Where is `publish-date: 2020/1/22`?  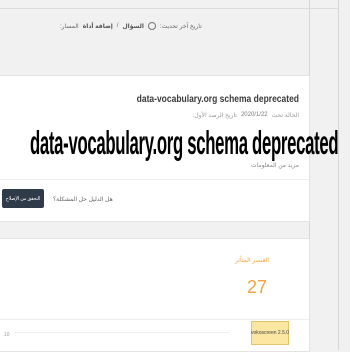 publish-date: 2020/1/22 is located at coordinates (254, 115).